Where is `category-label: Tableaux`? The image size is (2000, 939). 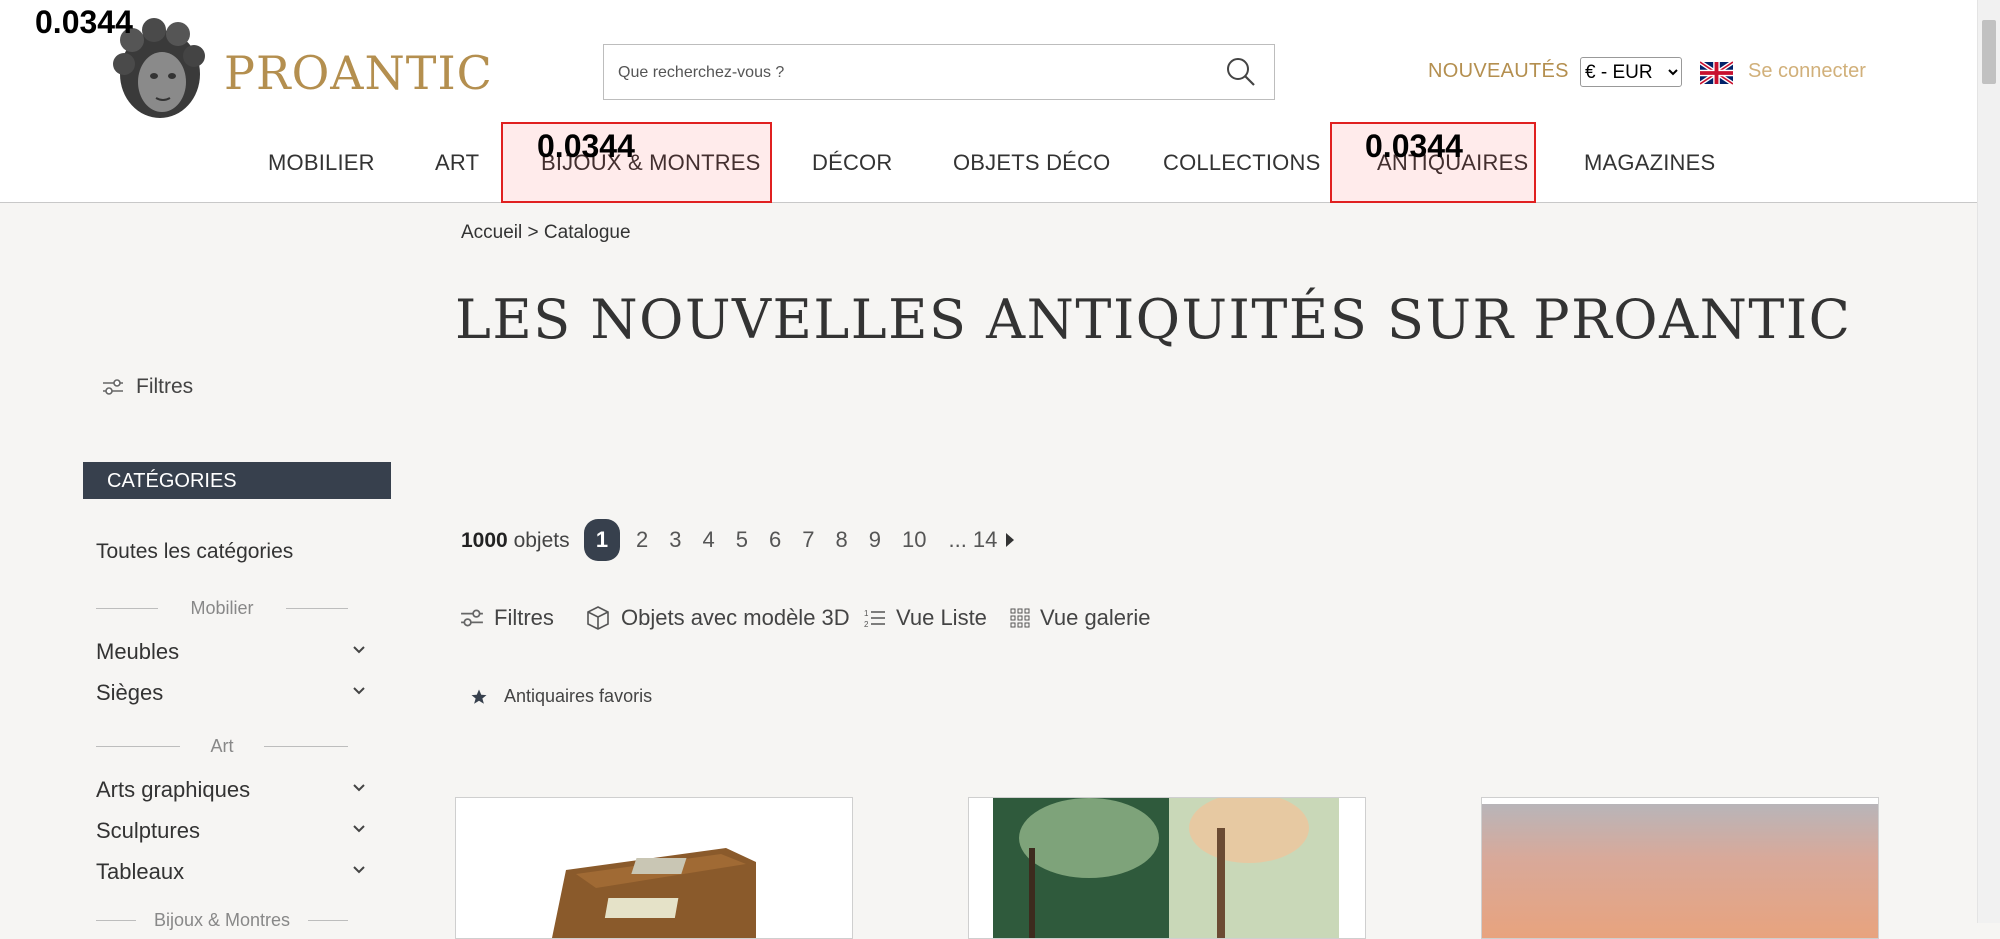
category-label: Tableaux is located at coordinates (140, 871).